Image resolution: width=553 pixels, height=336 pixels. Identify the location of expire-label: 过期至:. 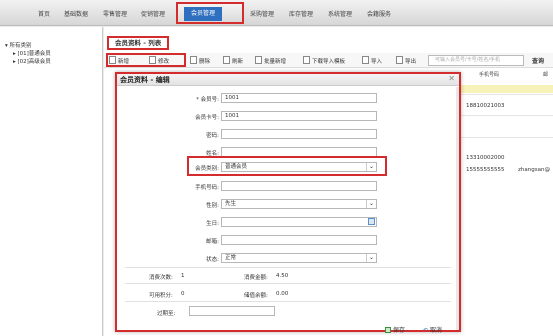
(166, 314).